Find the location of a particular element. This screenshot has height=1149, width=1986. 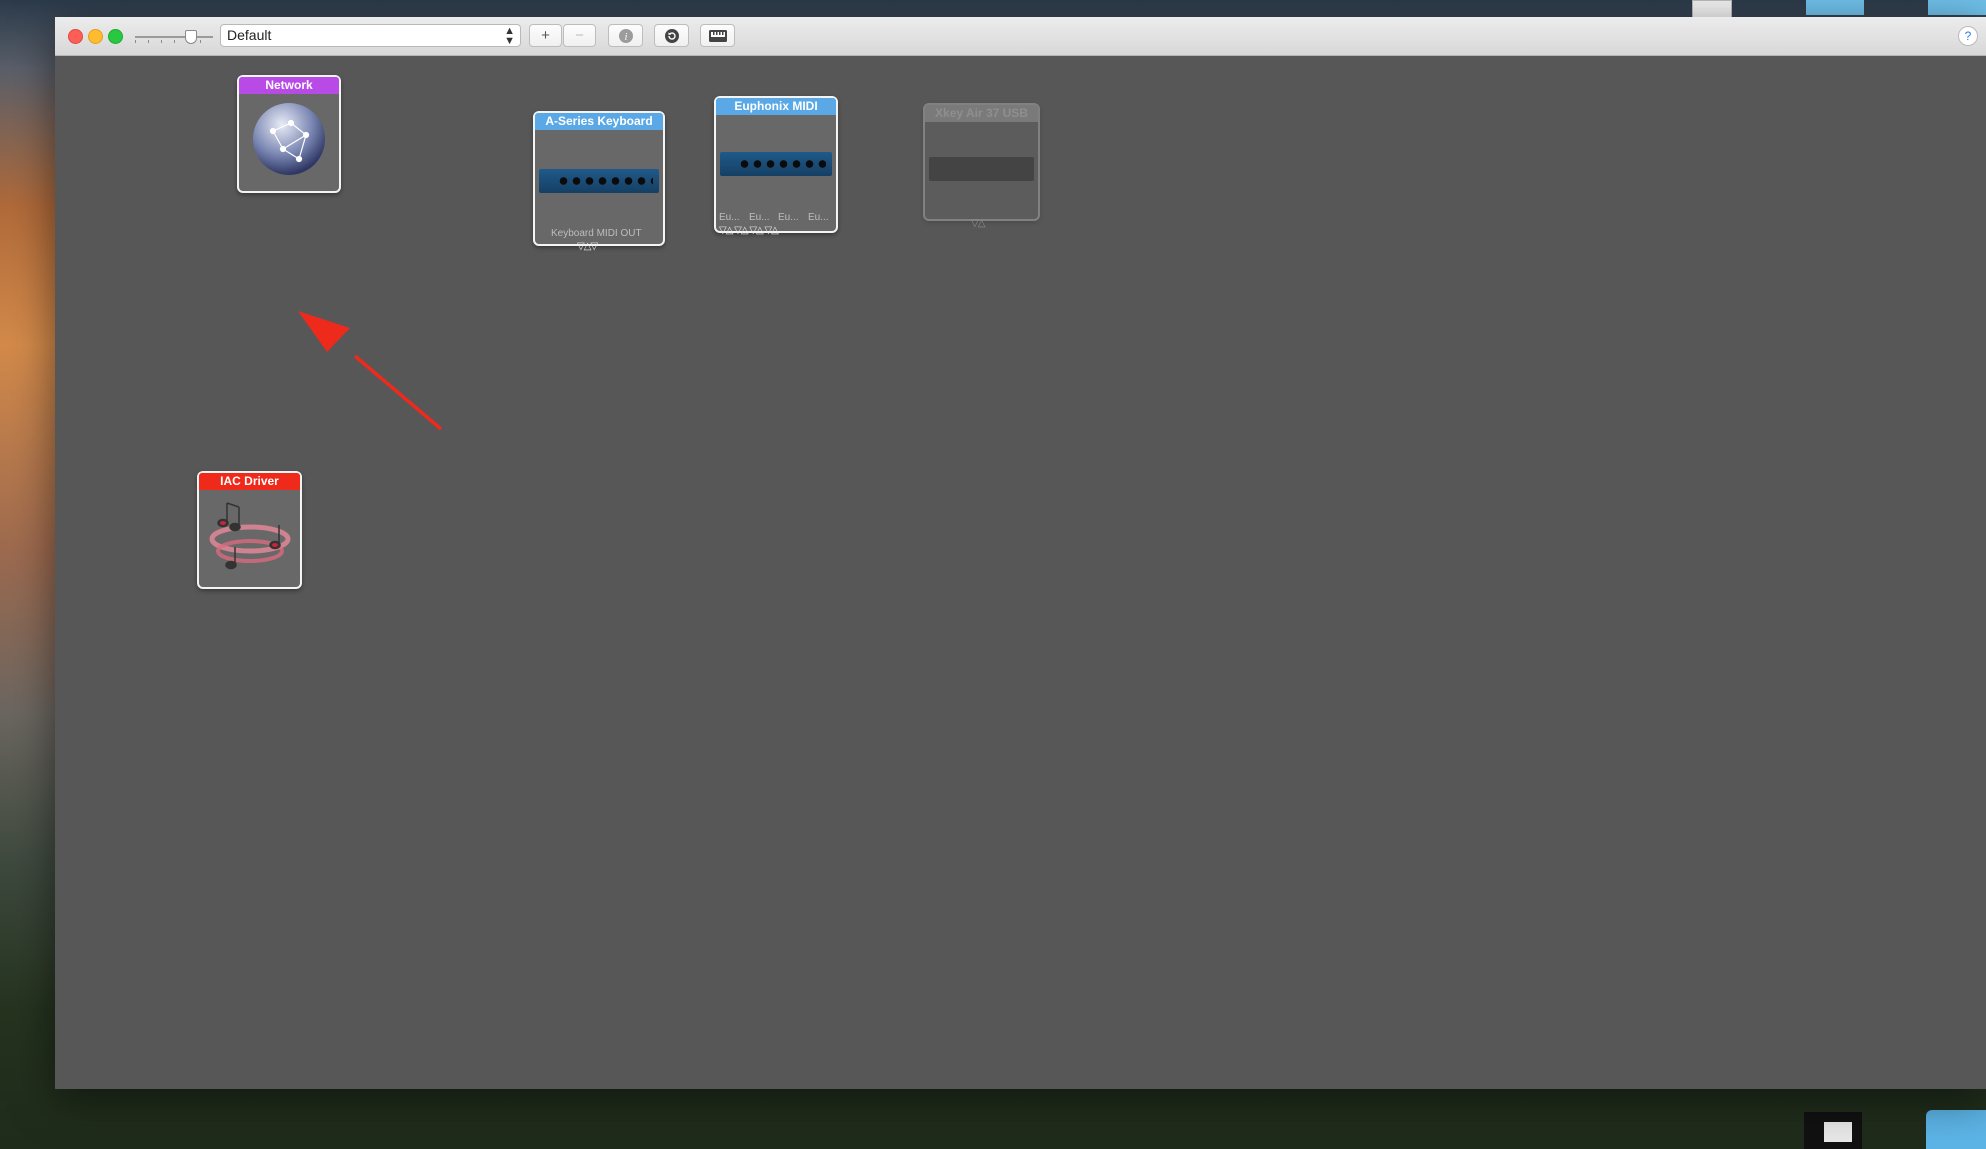

annotation-arrow is located at coordinates (370, 371).